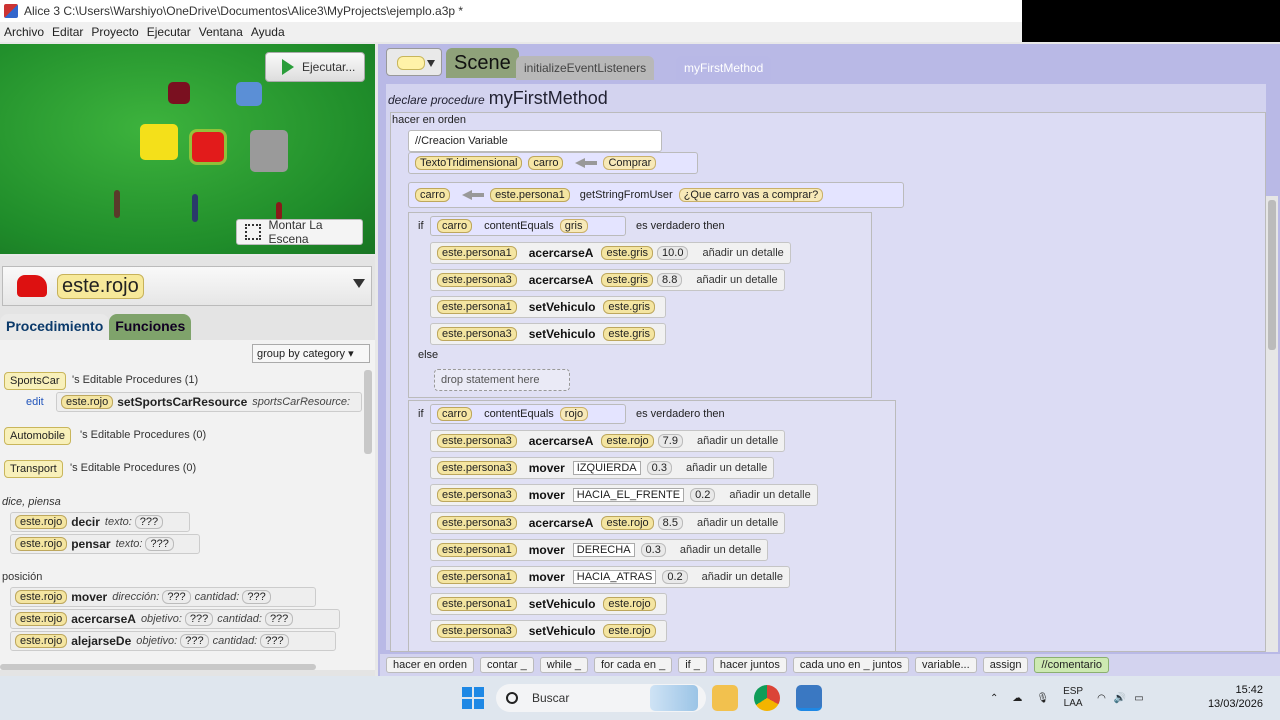 Image resolution: width=1280 pixels, height=720 pixels. Describe the element at coordinates (35, 402) in the screenshot. I see `edit-link: edit` at that location.